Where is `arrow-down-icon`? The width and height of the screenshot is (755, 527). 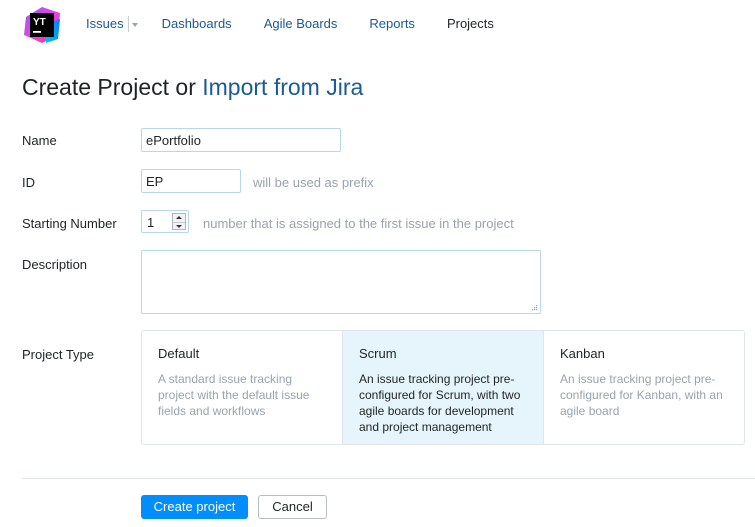 arrow-down-icon is located at coordinates (179, 226).